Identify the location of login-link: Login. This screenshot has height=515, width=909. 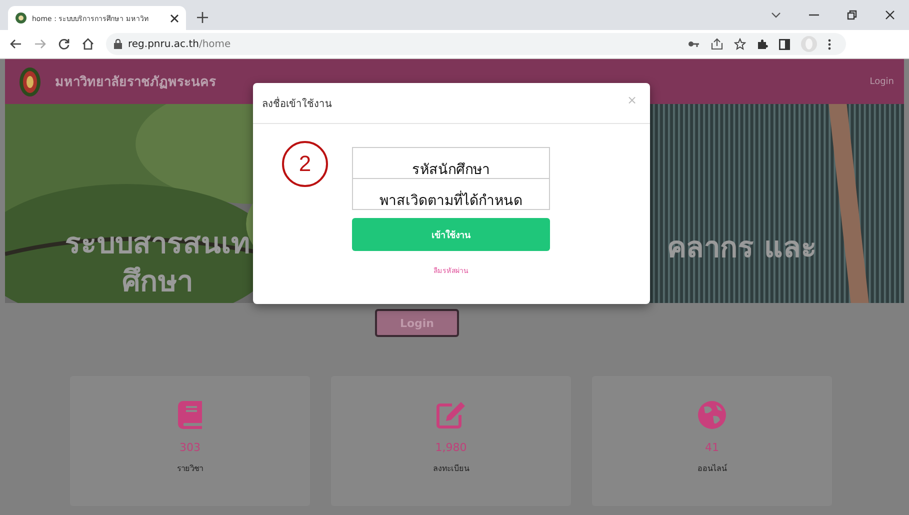
(882, 81).